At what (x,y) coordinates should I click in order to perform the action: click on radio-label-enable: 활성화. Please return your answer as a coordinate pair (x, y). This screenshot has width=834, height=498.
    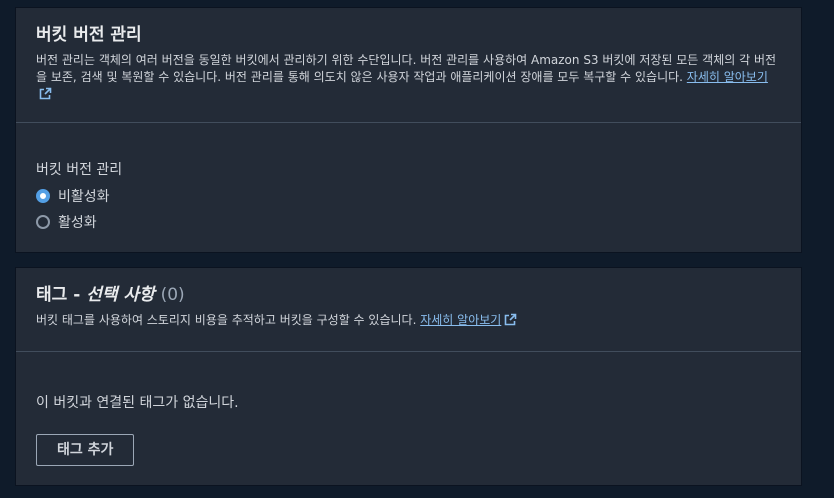
    Looking at the image, I should click on (77, 223).